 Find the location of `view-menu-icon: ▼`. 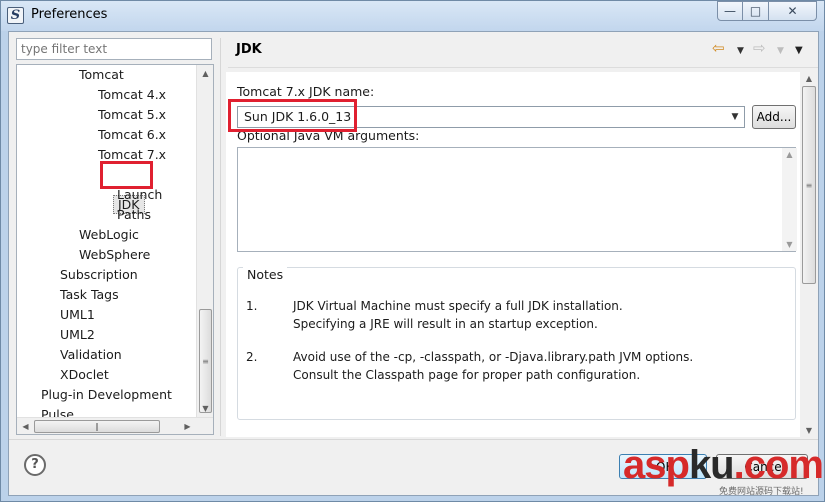

view-menu-icon: ▼ is located at coordinates (799, 51).